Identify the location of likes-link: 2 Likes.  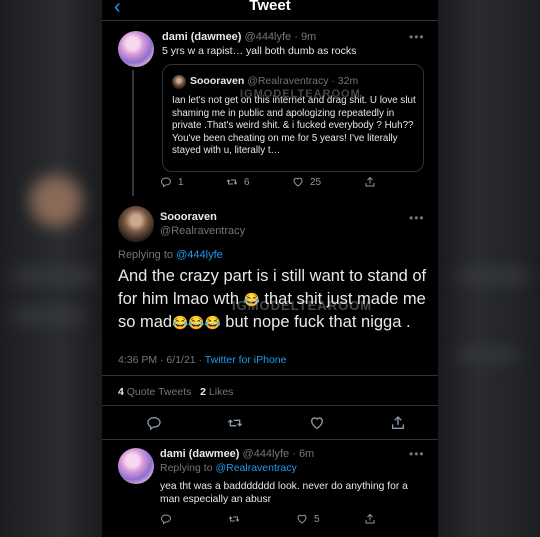
(216, 392).